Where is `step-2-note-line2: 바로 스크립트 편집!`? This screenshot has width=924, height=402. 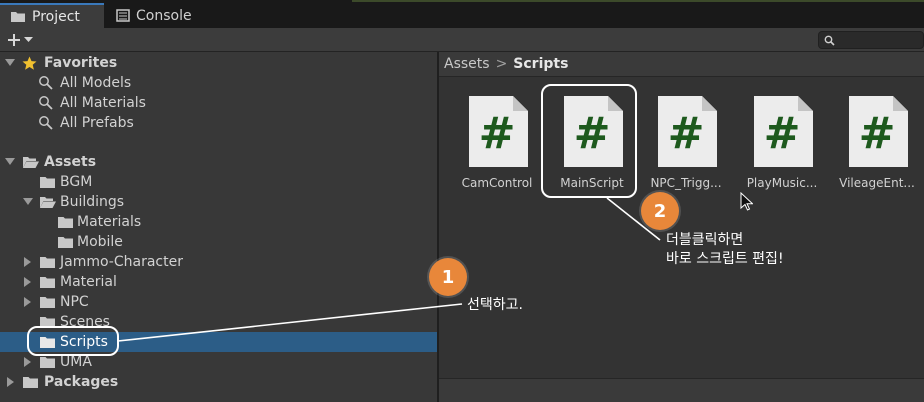 step-2-note-line2: 바로 스크립트 편집! is located at coordinates (725, 259).